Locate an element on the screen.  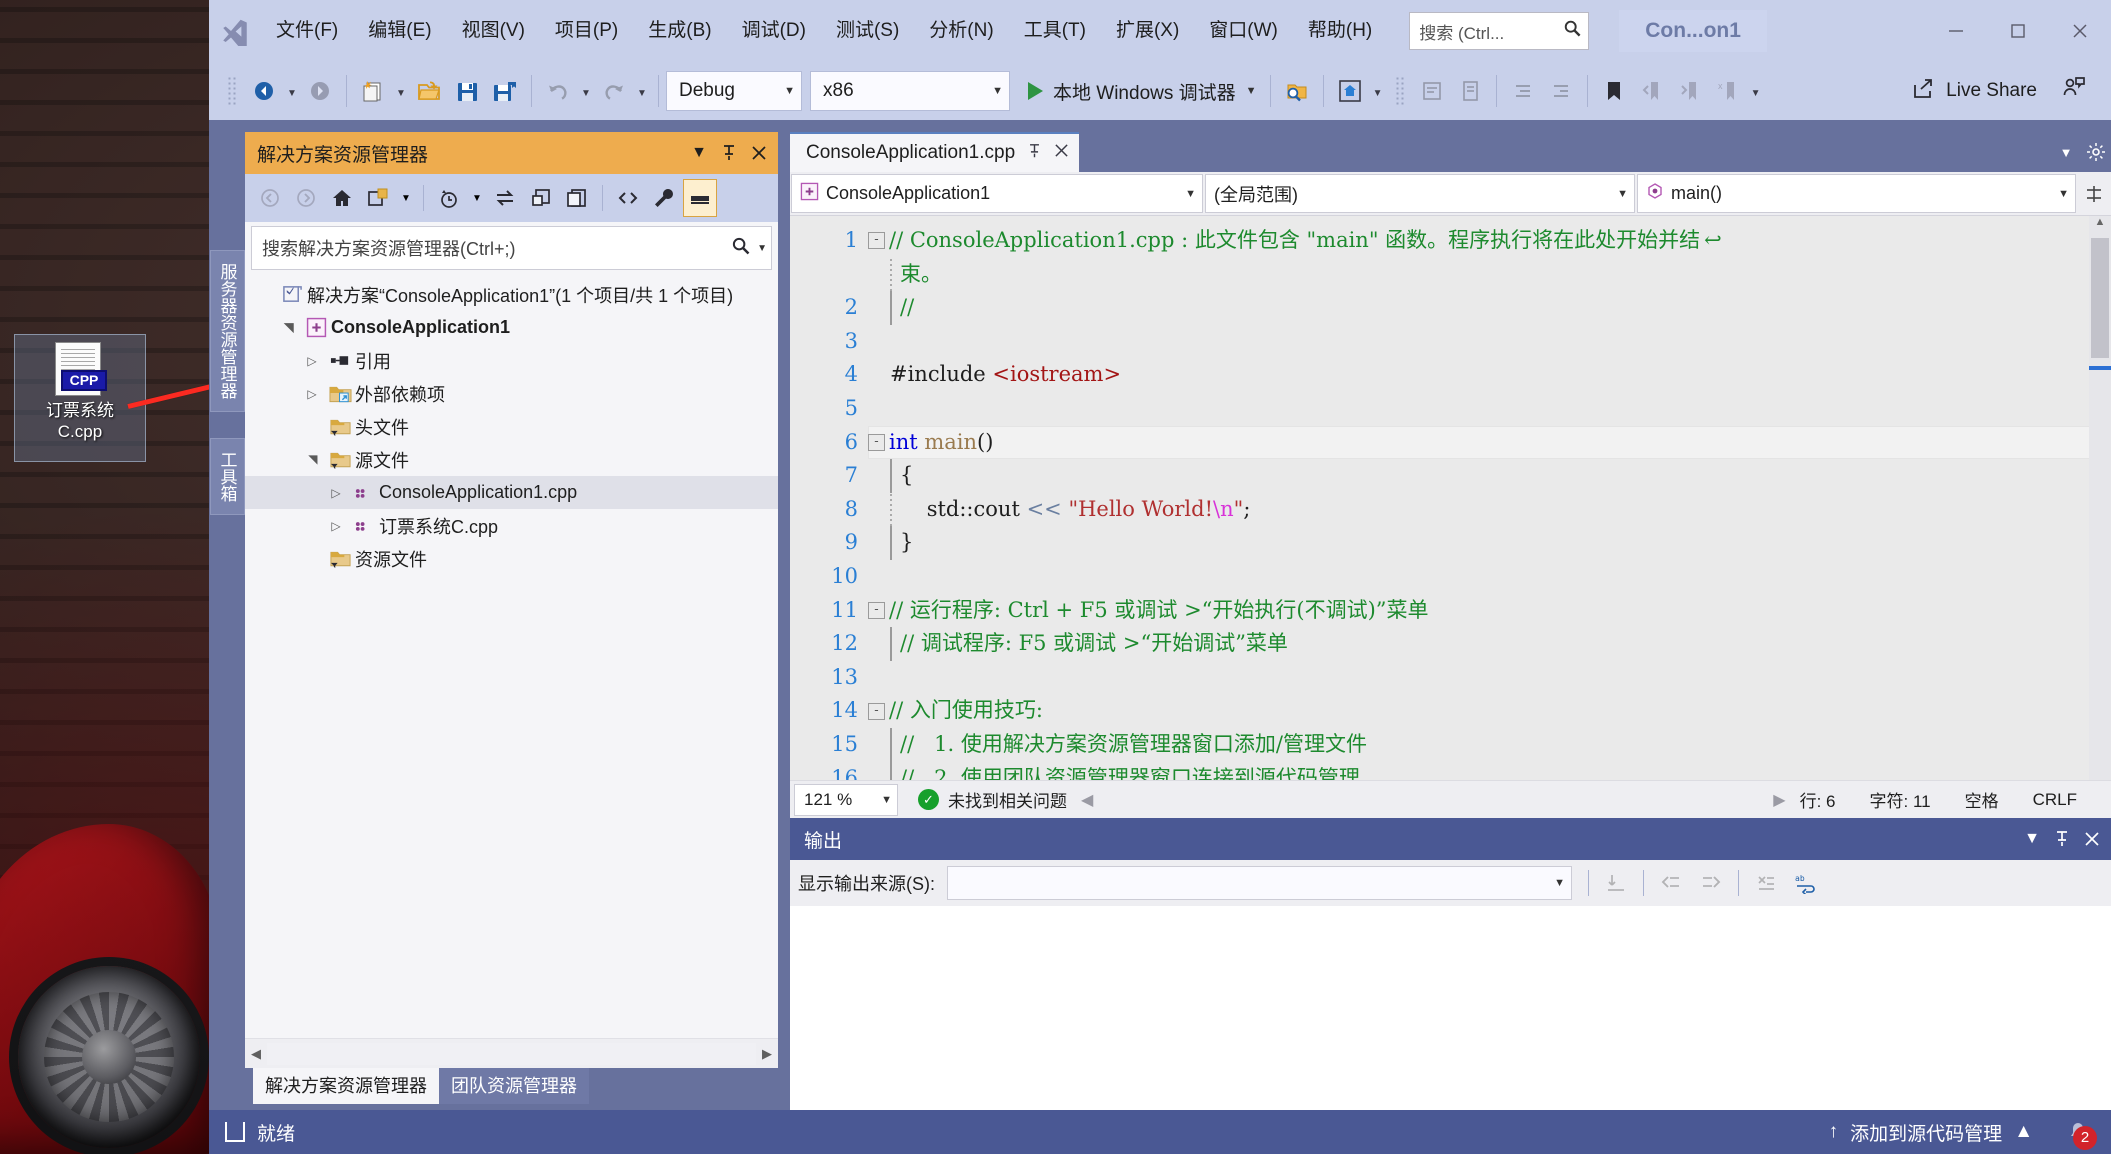
tree-item-4: 头文件 is located at coordinates (511, 426).